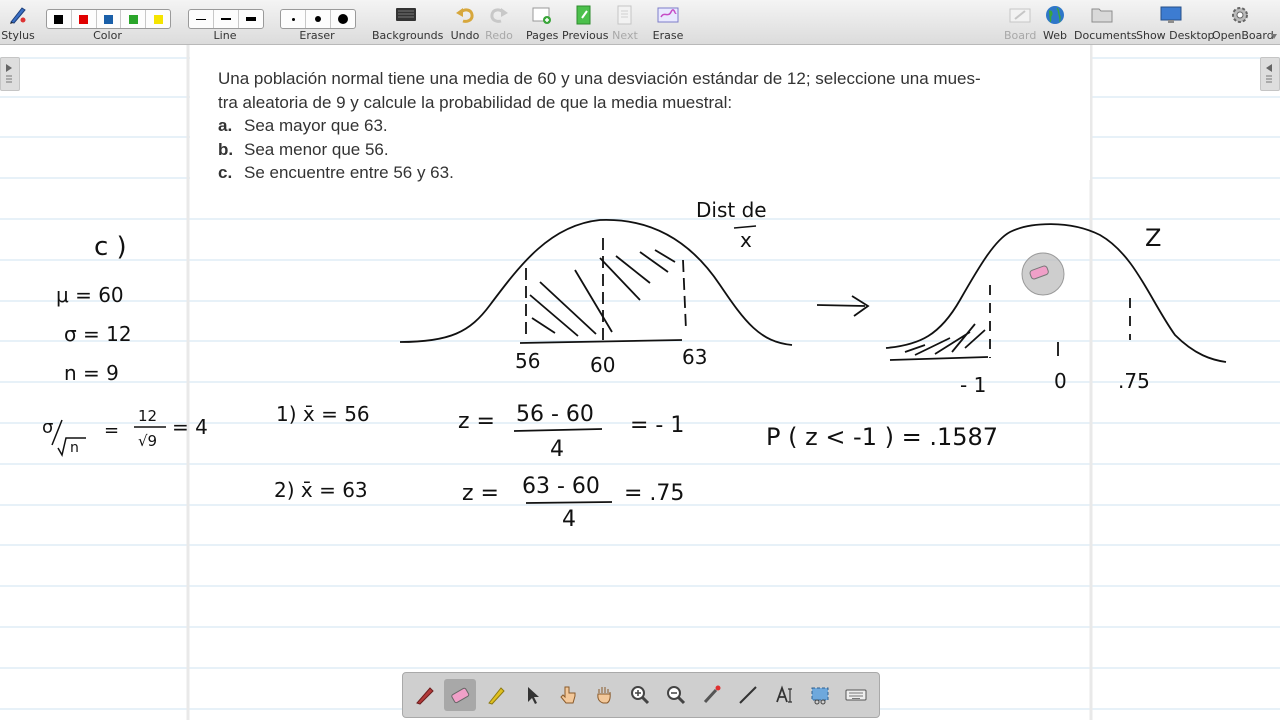 This screenshot has height=720, width=1280. What do you see at coordinates (1055, 22) in the screenshot?
I see `web-button: Web` at bounding box center [1055, 22].